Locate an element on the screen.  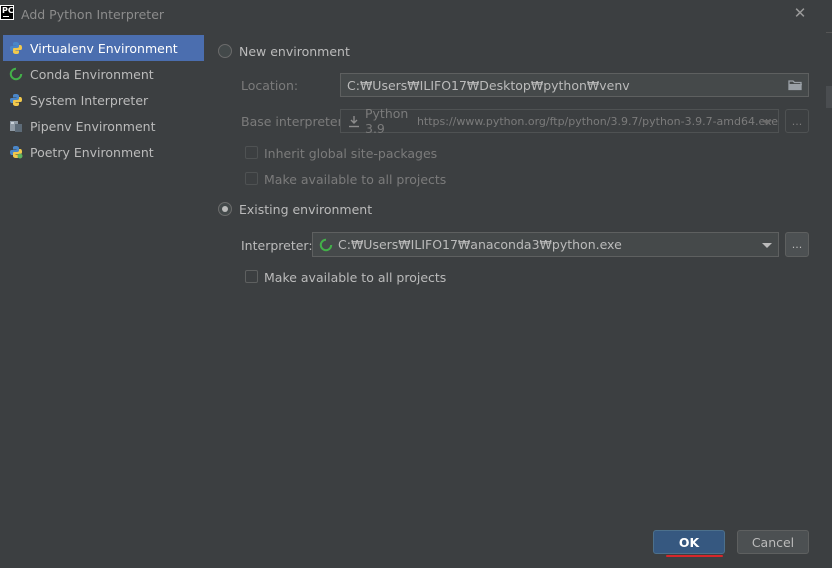
location-label: Location: is located at coordinates (270, 85).